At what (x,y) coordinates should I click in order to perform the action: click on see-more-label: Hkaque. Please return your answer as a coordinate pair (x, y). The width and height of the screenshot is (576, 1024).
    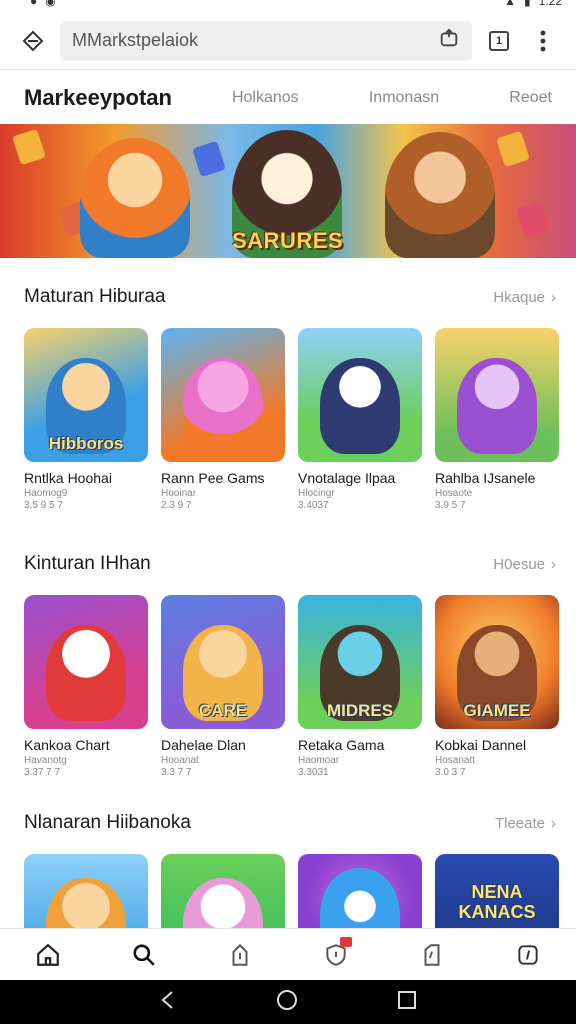
    Looking at the image, I should click on (519, 297).